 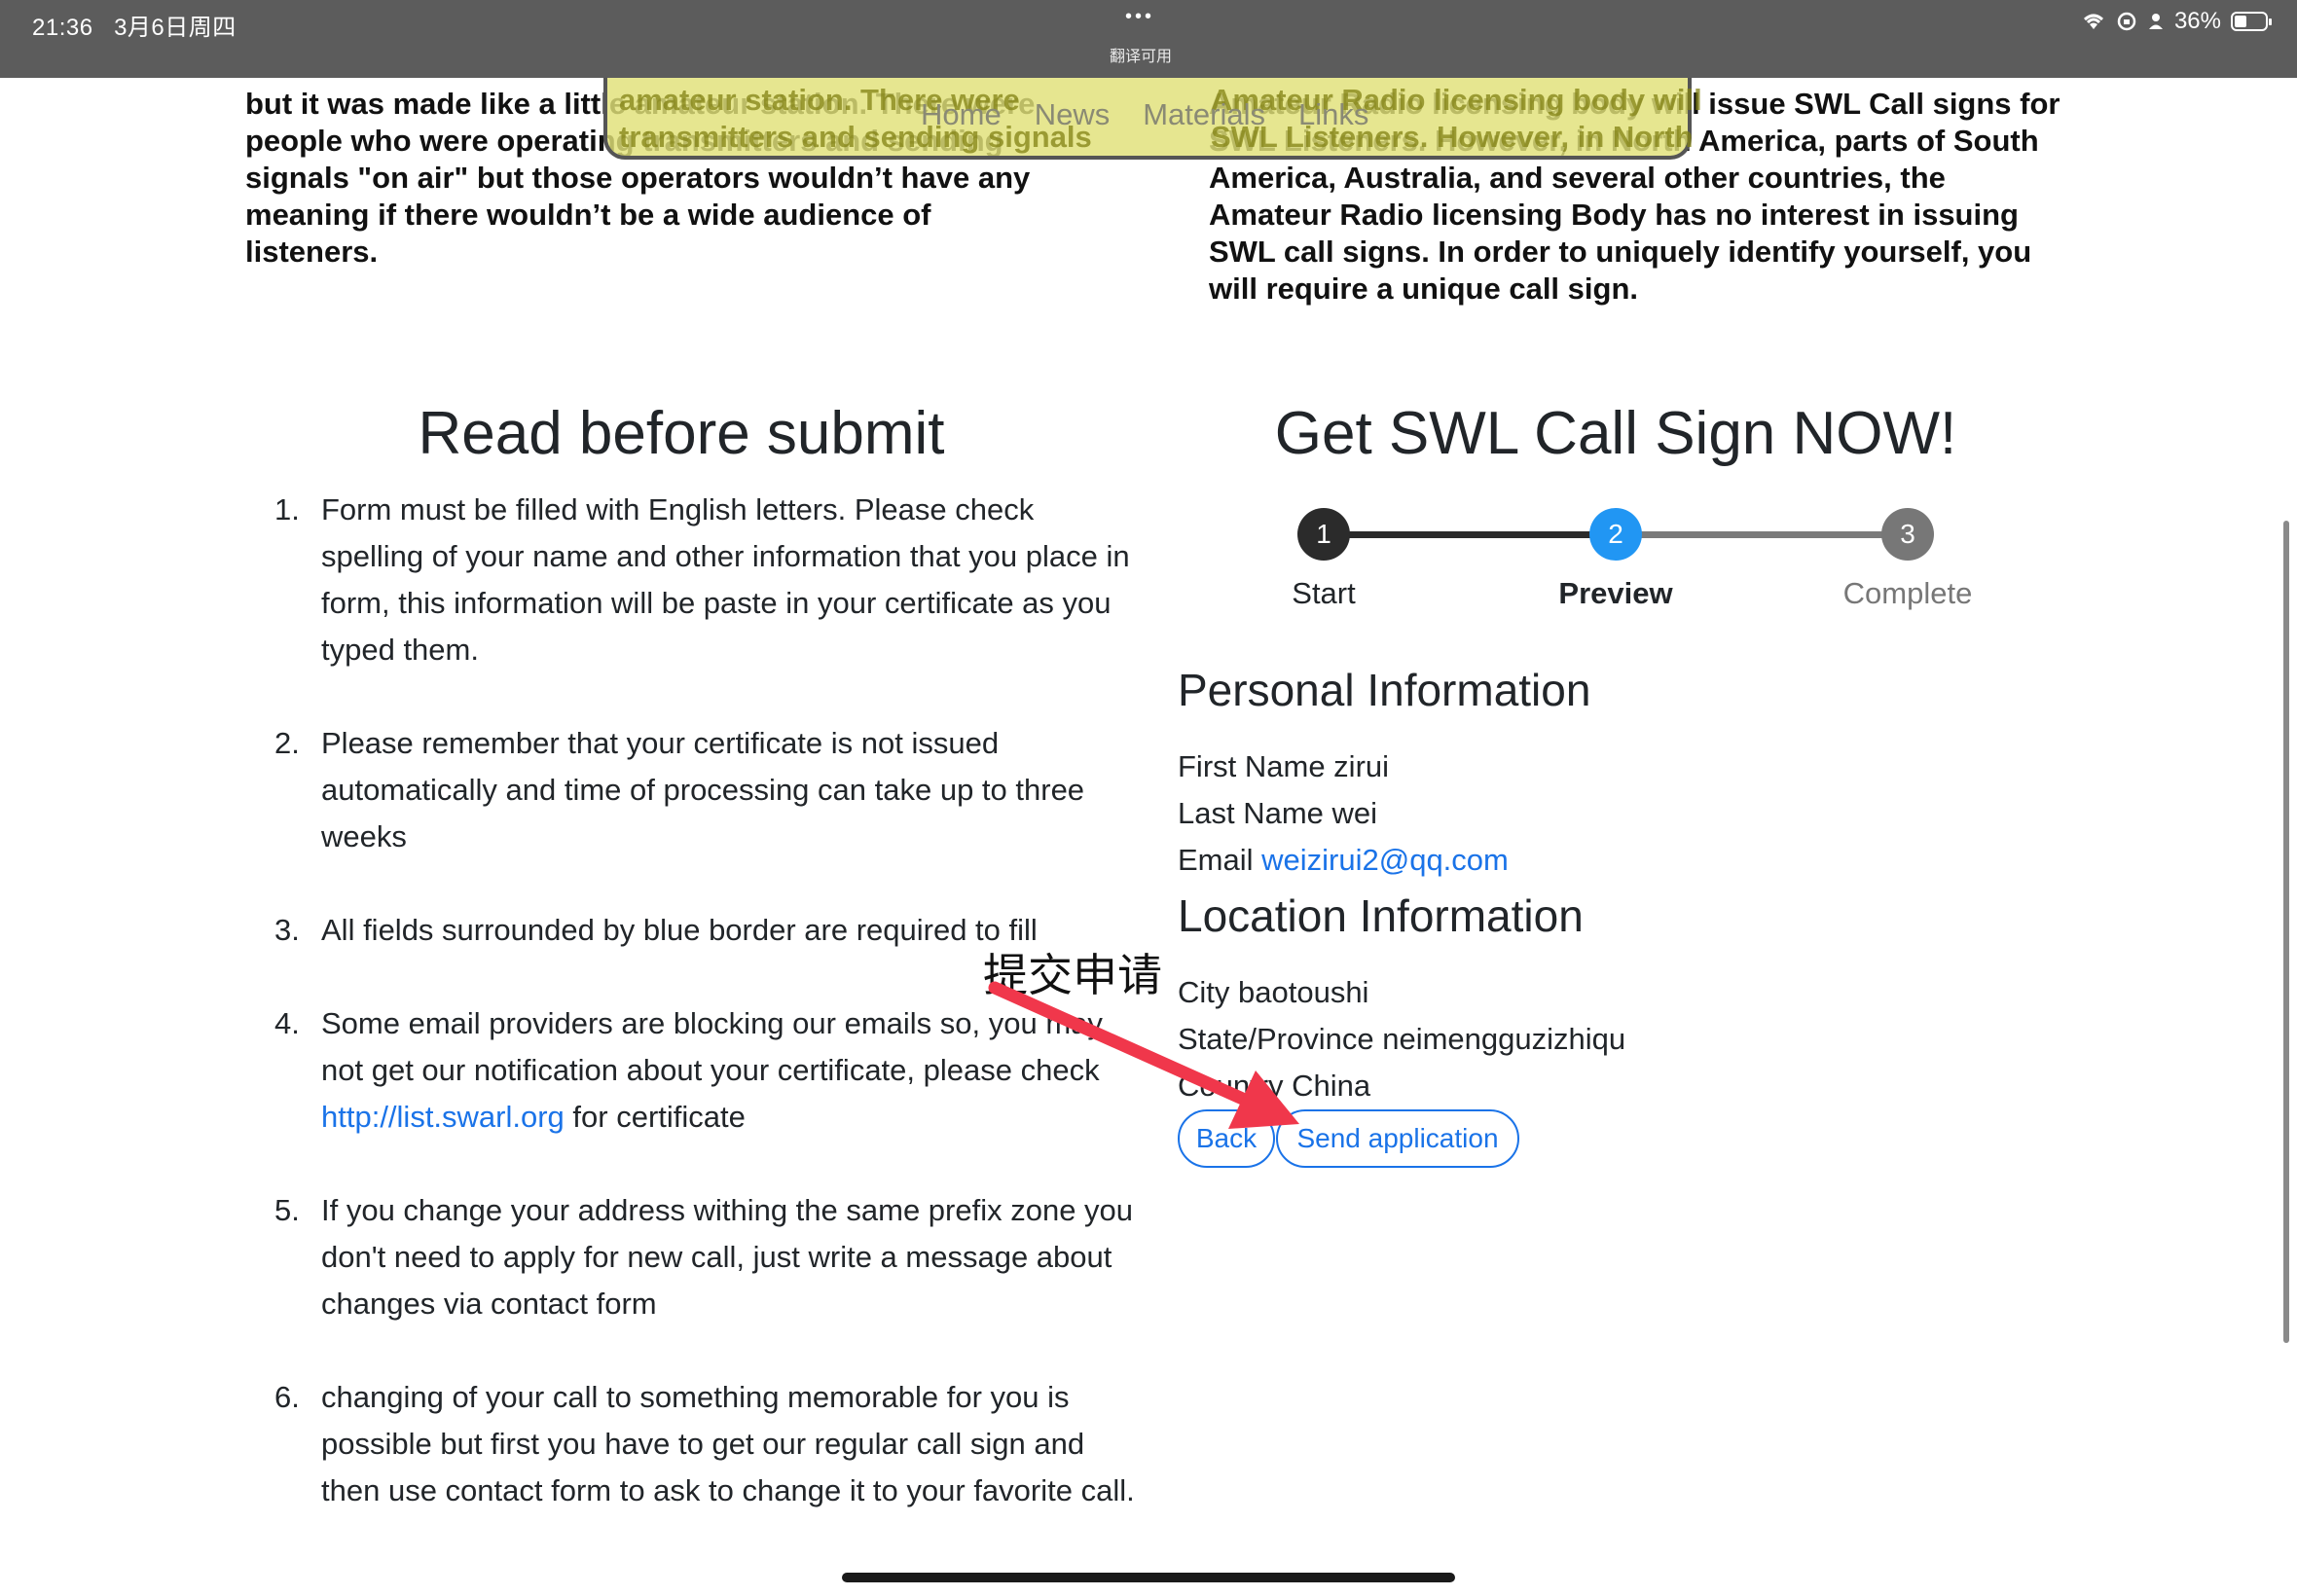 What do you see at coordinates (2155, 21) in the screenshot?
I see `person-icon` at bounding box center [2155, 21].